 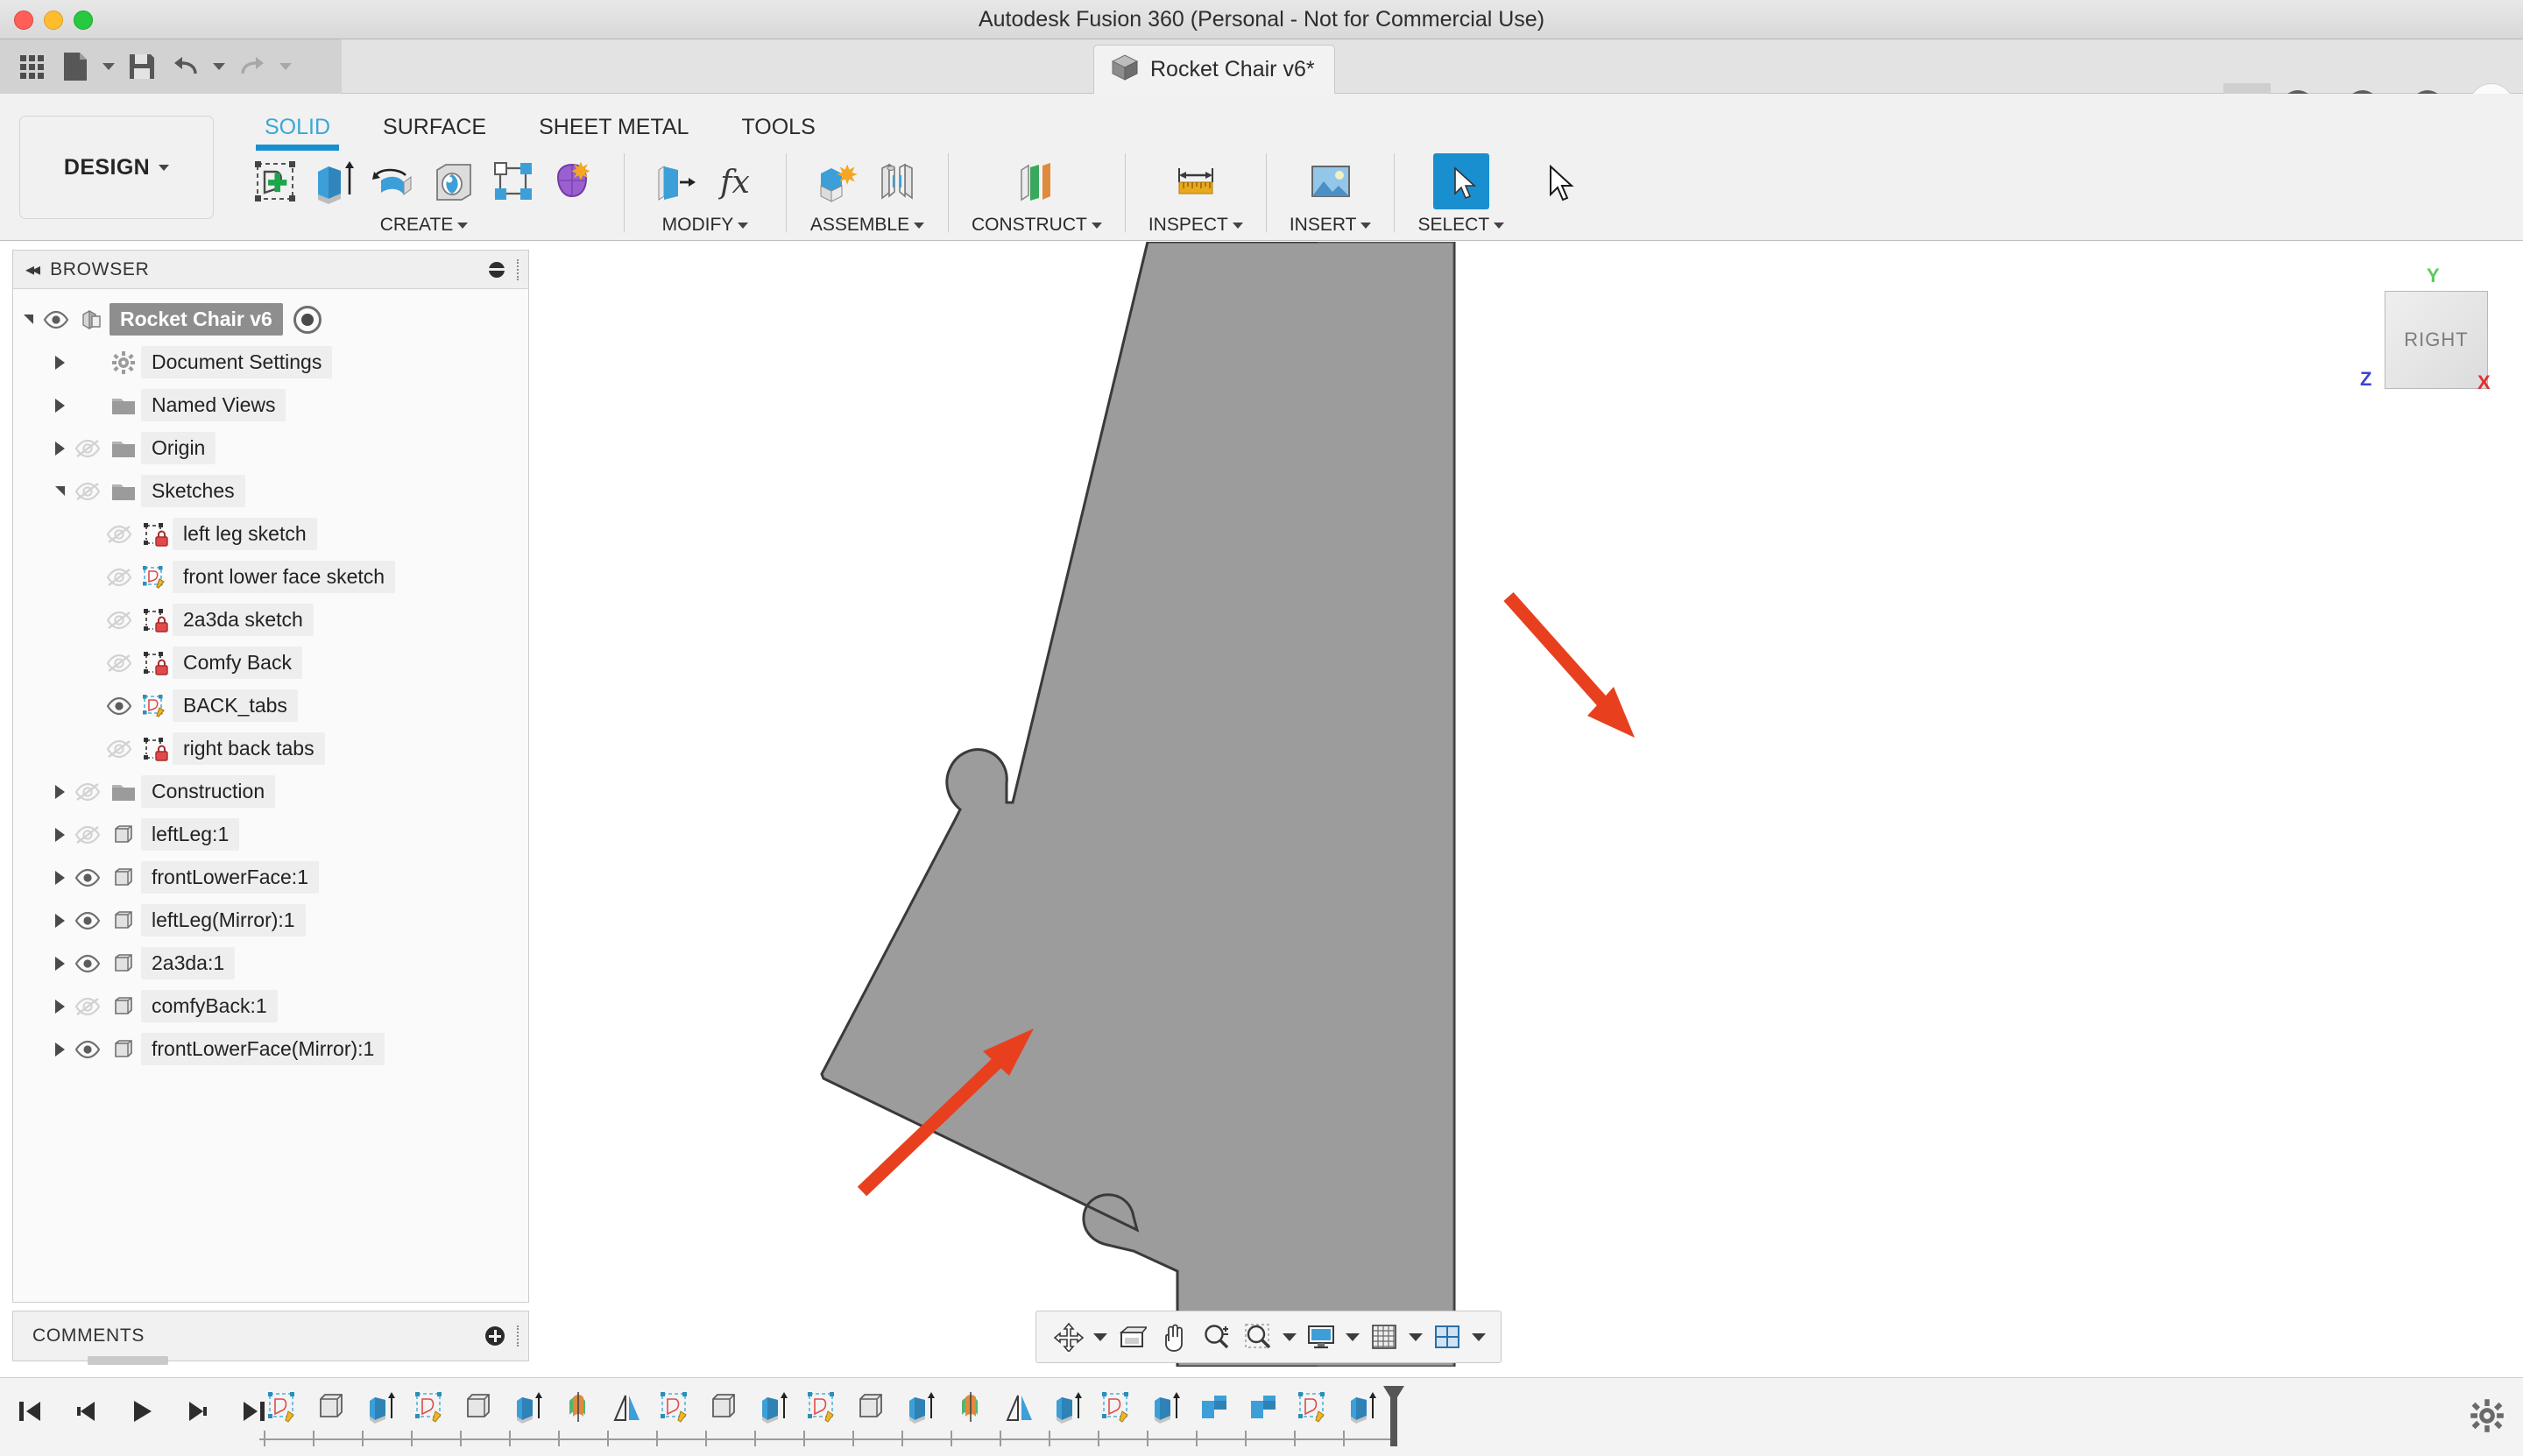 What do you see at coordinates (1394, 1416) in the screenshot?
I see `timeline-end-marker` at bounding box center [1394, 1416].